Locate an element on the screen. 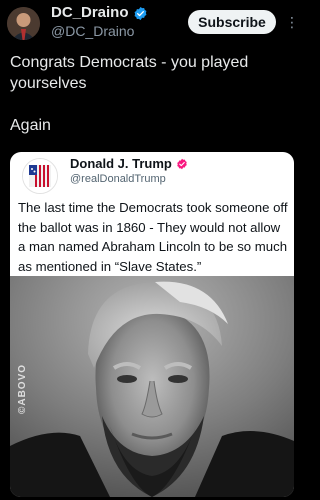 The image size is (320, 500). embedded-display-name-row: Donald J. Trump is located at coordinates (129, 163).